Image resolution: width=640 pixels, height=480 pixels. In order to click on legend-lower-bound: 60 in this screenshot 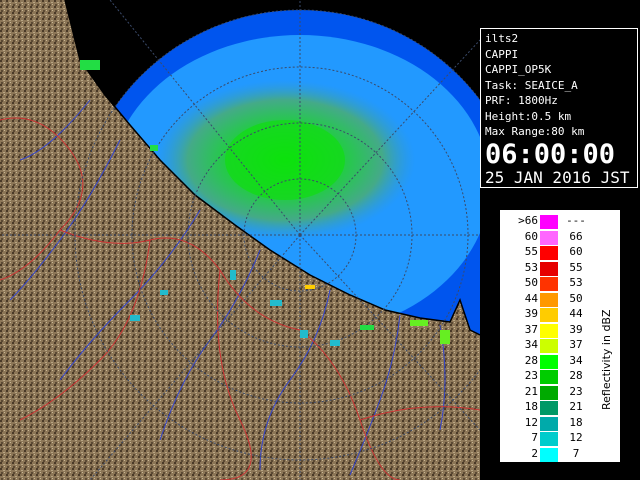, I will do `click(531, 236)`.